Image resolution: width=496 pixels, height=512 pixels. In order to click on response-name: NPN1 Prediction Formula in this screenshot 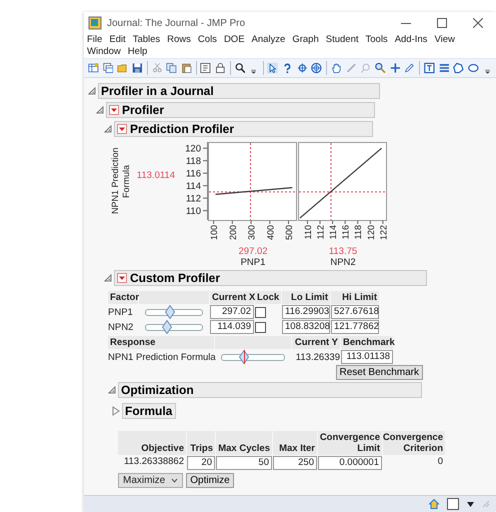, I will do `click(161, 357)`.